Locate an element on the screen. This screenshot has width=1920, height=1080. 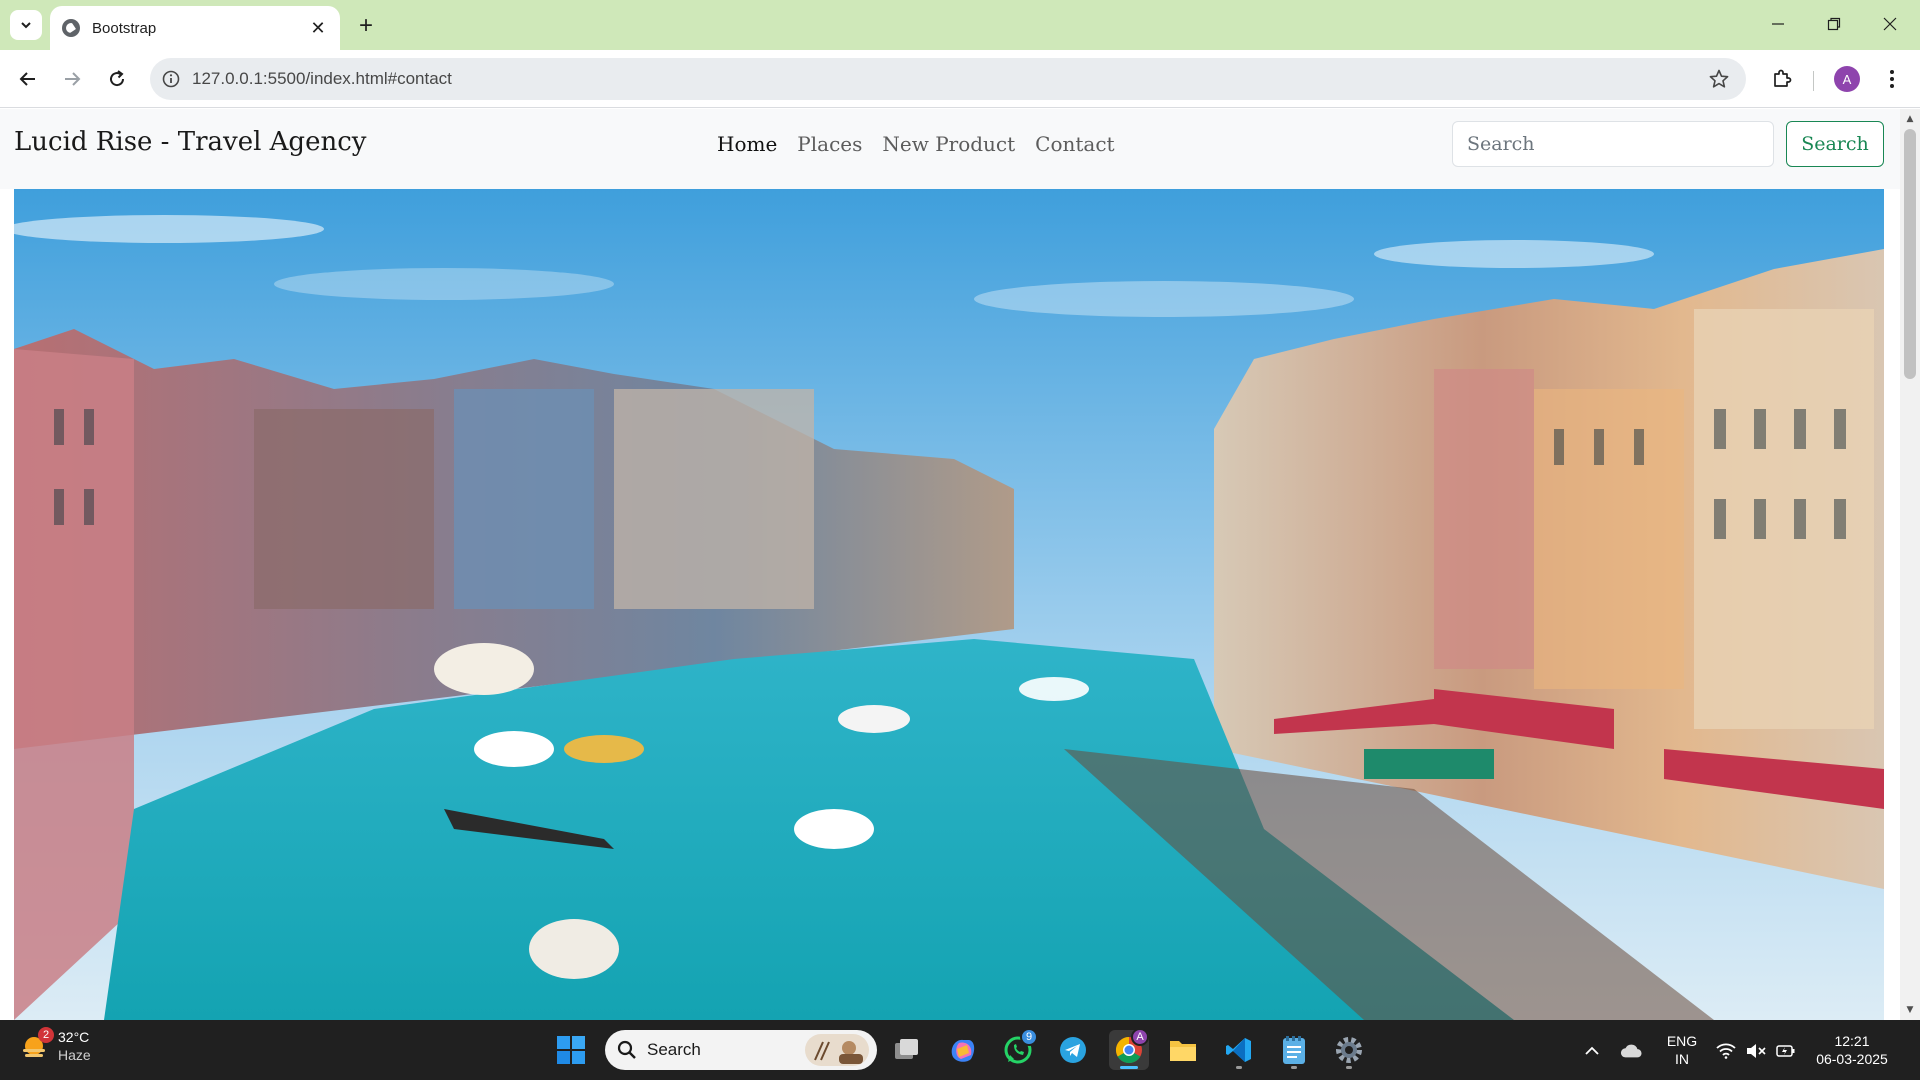
page-scrollbar: ▲ ▼ is located at coordinates (1910, 564).